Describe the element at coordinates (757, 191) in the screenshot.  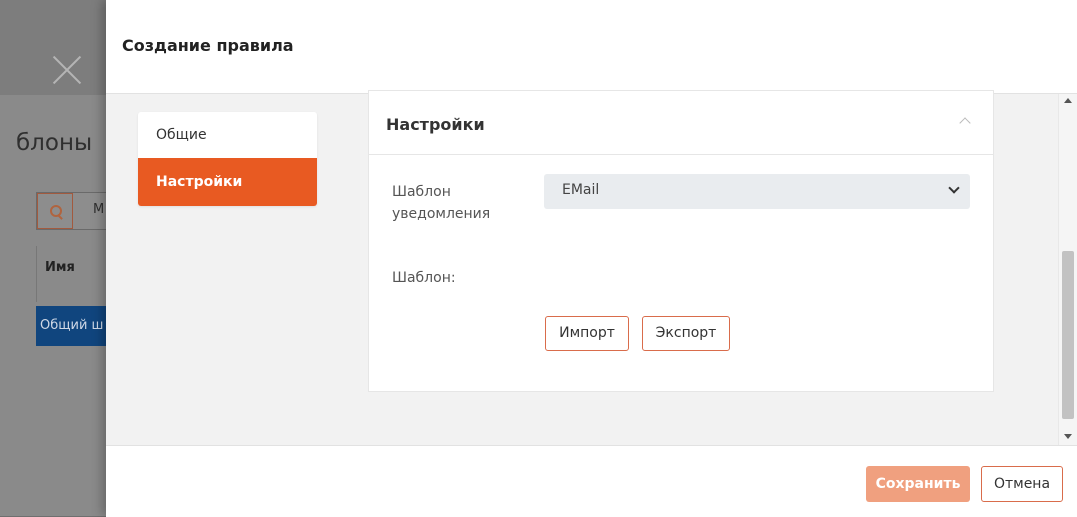
I see `notification-template-select: EMail` at that location.